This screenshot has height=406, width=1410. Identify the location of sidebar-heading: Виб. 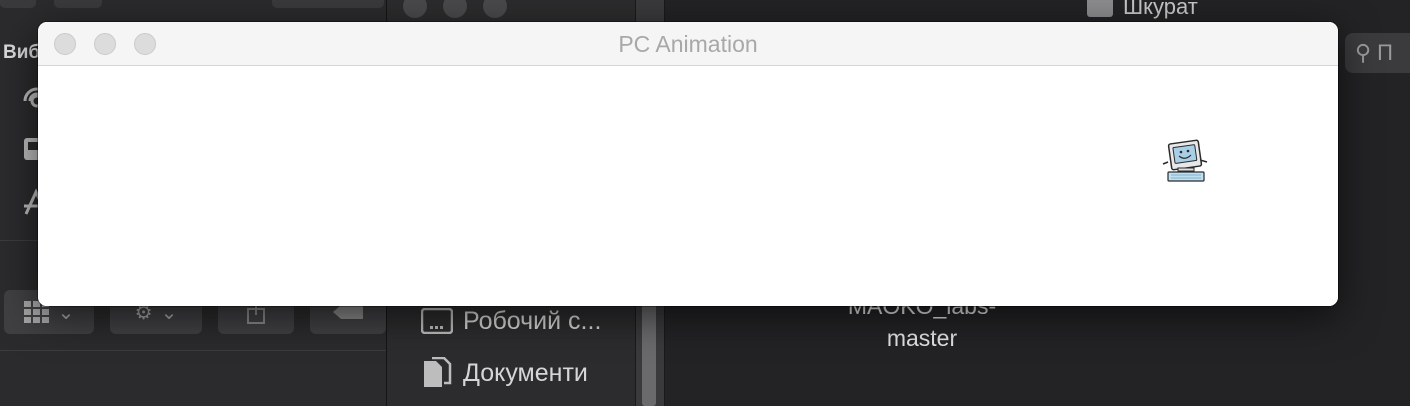
(22, 52).